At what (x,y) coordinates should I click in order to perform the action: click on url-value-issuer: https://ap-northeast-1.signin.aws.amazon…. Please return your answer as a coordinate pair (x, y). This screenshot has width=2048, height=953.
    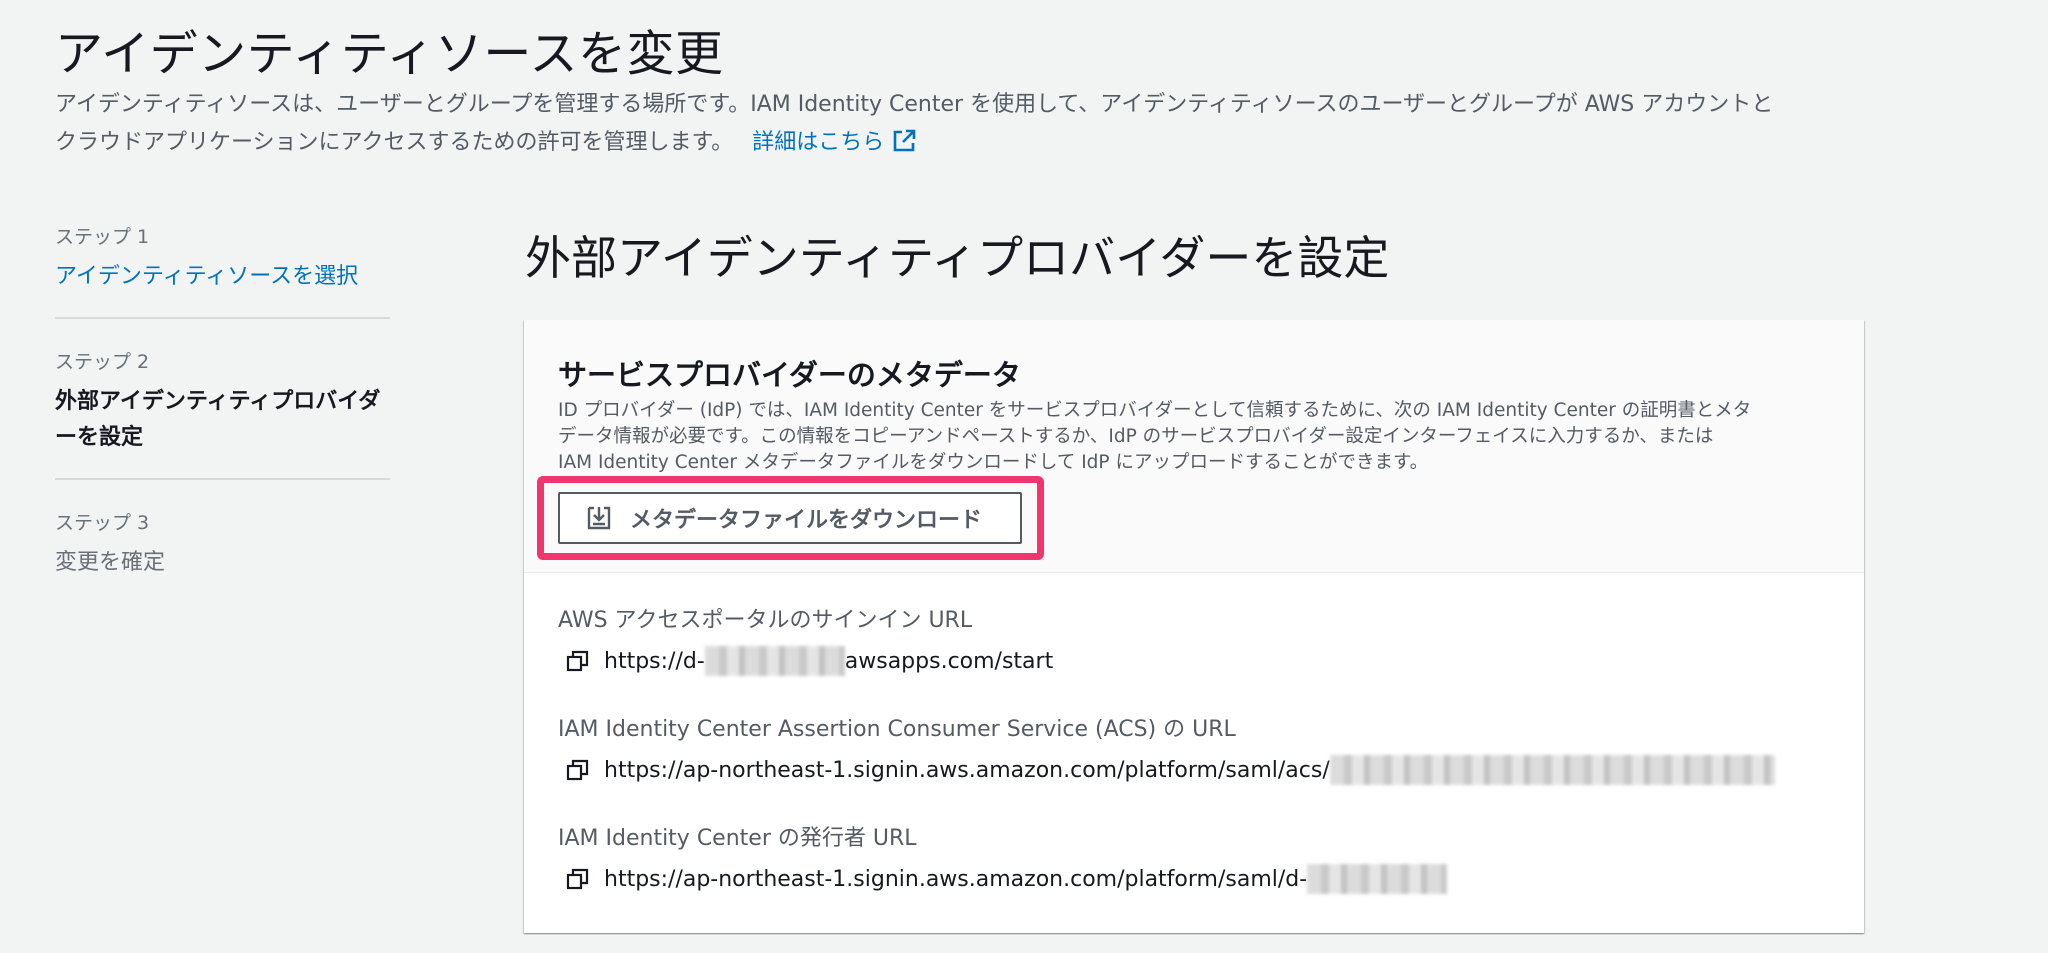
    Looking at the image, I should click on (1026, 879).